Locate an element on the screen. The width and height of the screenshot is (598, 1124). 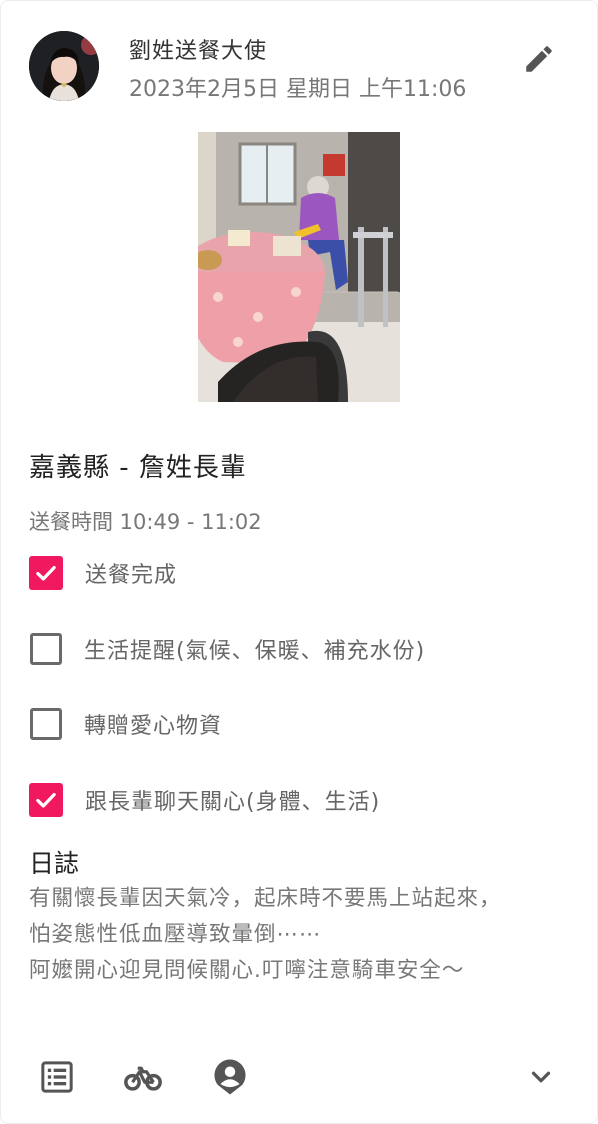
post-title: 嘉義縣 - 詹姓長輩 is located at coordinates (138, 468).